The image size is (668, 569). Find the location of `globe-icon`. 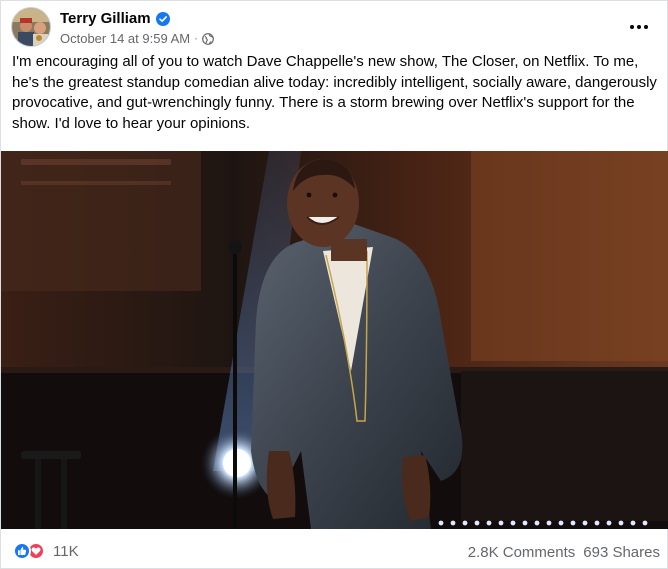

globe-icon is located at coordinates (207, 38).